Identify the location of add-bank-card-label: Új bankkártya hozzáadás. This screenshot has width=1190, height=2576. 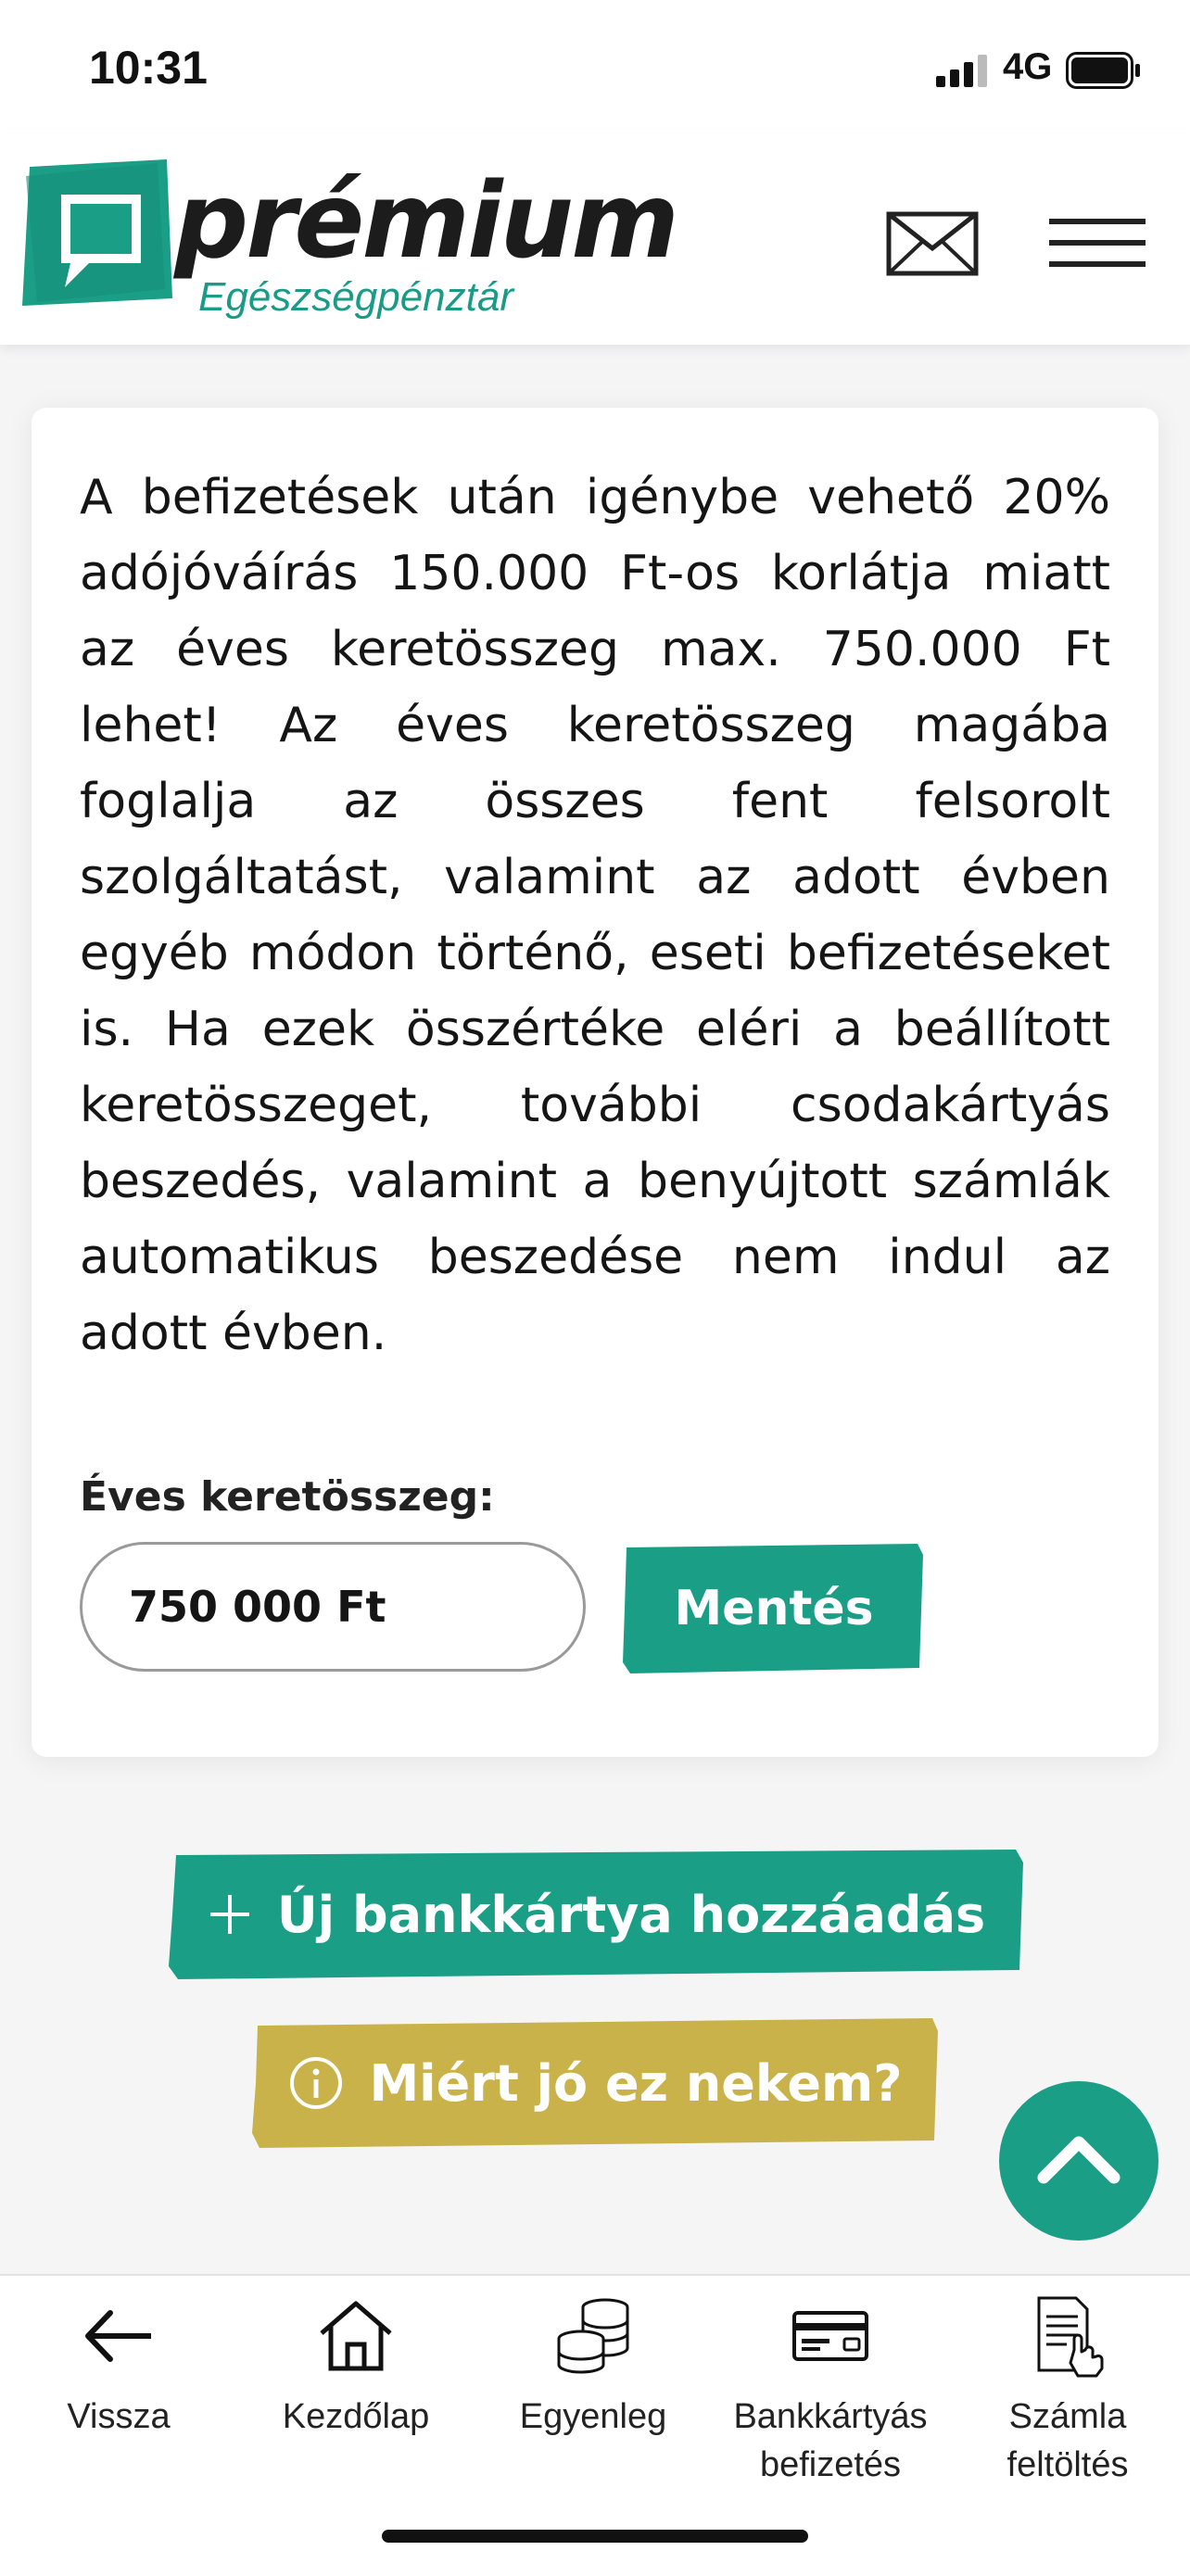
(631, 1914).